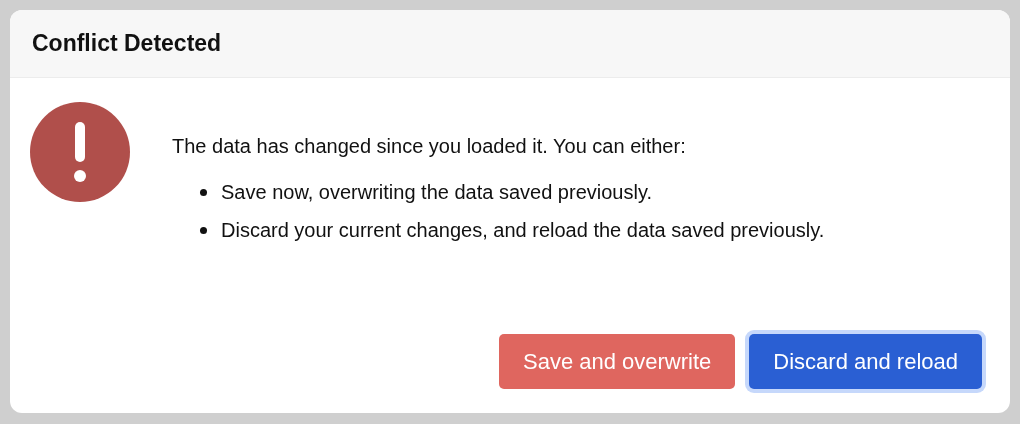 The height and width of the screenshot is (424, 1020). What do you see at coordinates (523, 230) in the screenshot?
I see `option-text: Discard your current changes, and reload the data saved previously.` at bounding box center [523, 230].